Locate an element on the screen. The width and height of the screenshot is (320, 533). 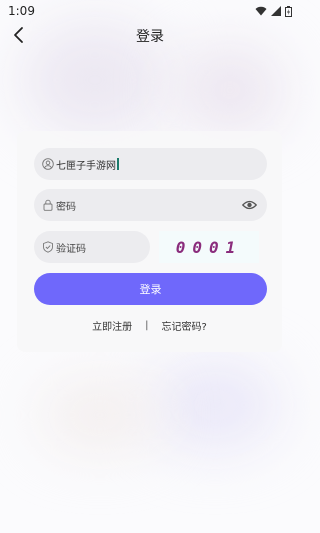
captcha-image: 0001 is located at coordinates (209, 247).